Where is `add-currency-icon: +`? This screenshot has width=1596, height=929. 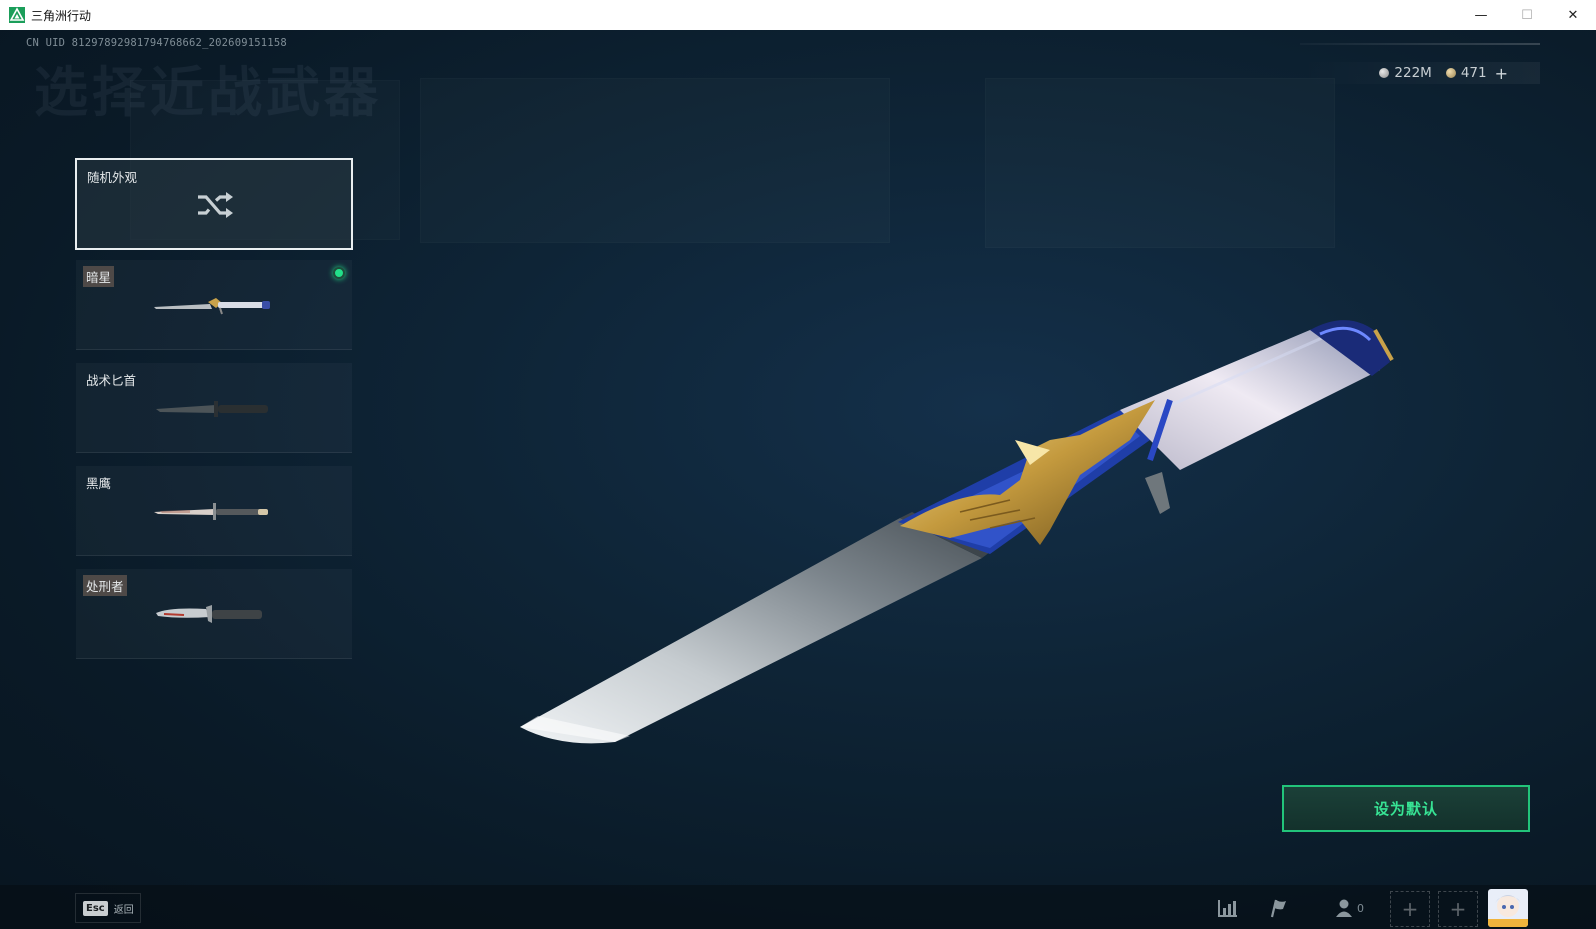 add-currency-icon: + is located at coordinates (1501, 73).